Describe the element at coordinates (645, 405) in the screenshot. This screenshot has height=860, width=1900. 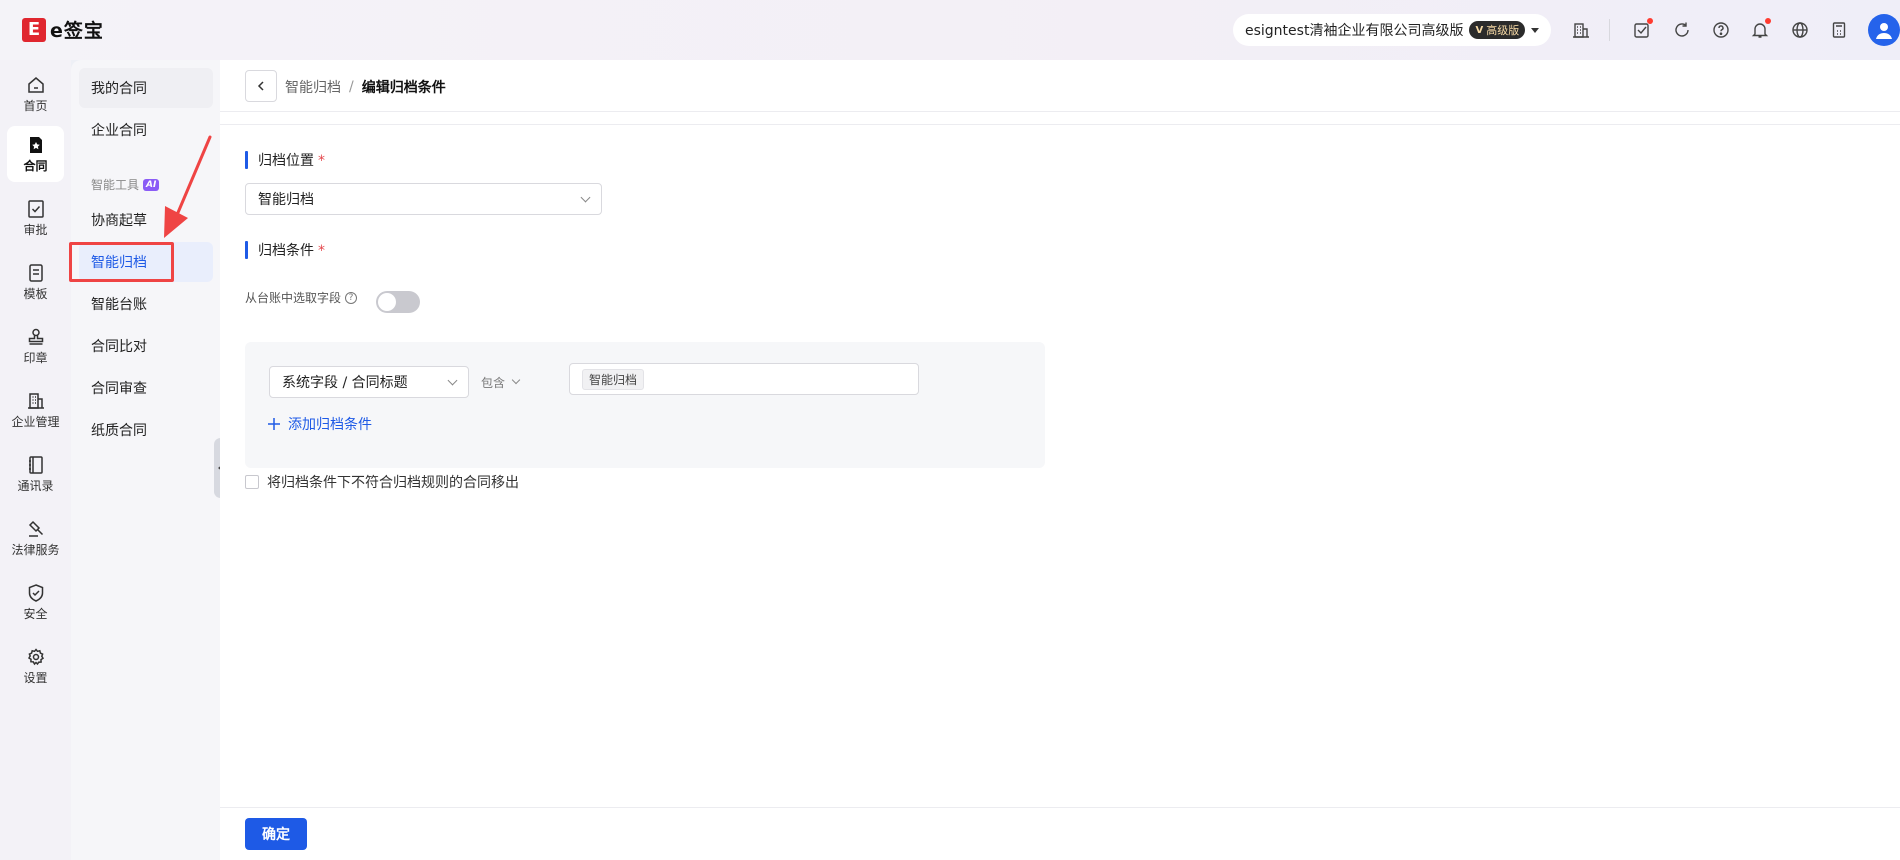
I see `condition-panel` at that location.